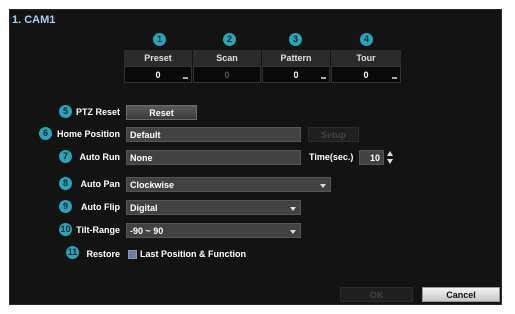 The width and height of the screenshot is (515, 314). What do you see at coordinates (88, 134) in the screenshot?
I see `home-position-label: Home Position` at bounding box center [88, 134].